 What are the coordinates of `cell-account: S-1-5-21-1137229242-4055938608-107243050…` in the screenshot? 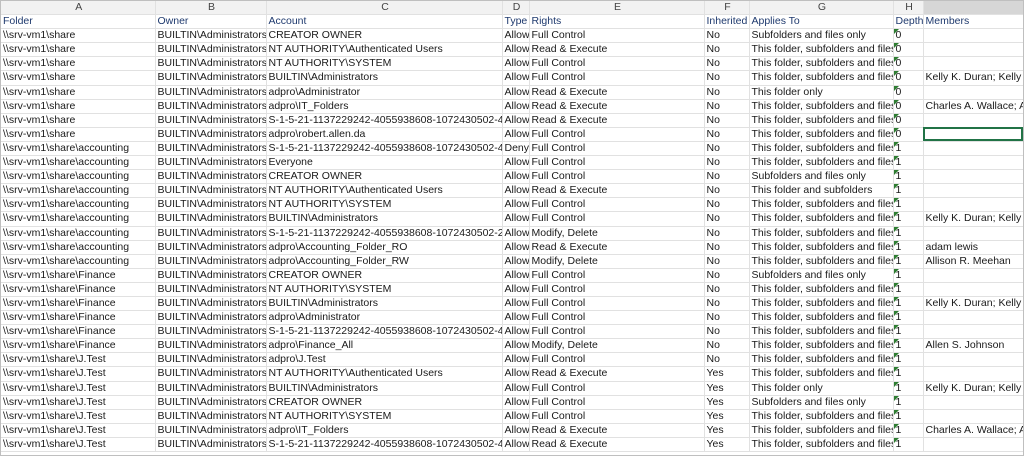 It's located at (384, 233).